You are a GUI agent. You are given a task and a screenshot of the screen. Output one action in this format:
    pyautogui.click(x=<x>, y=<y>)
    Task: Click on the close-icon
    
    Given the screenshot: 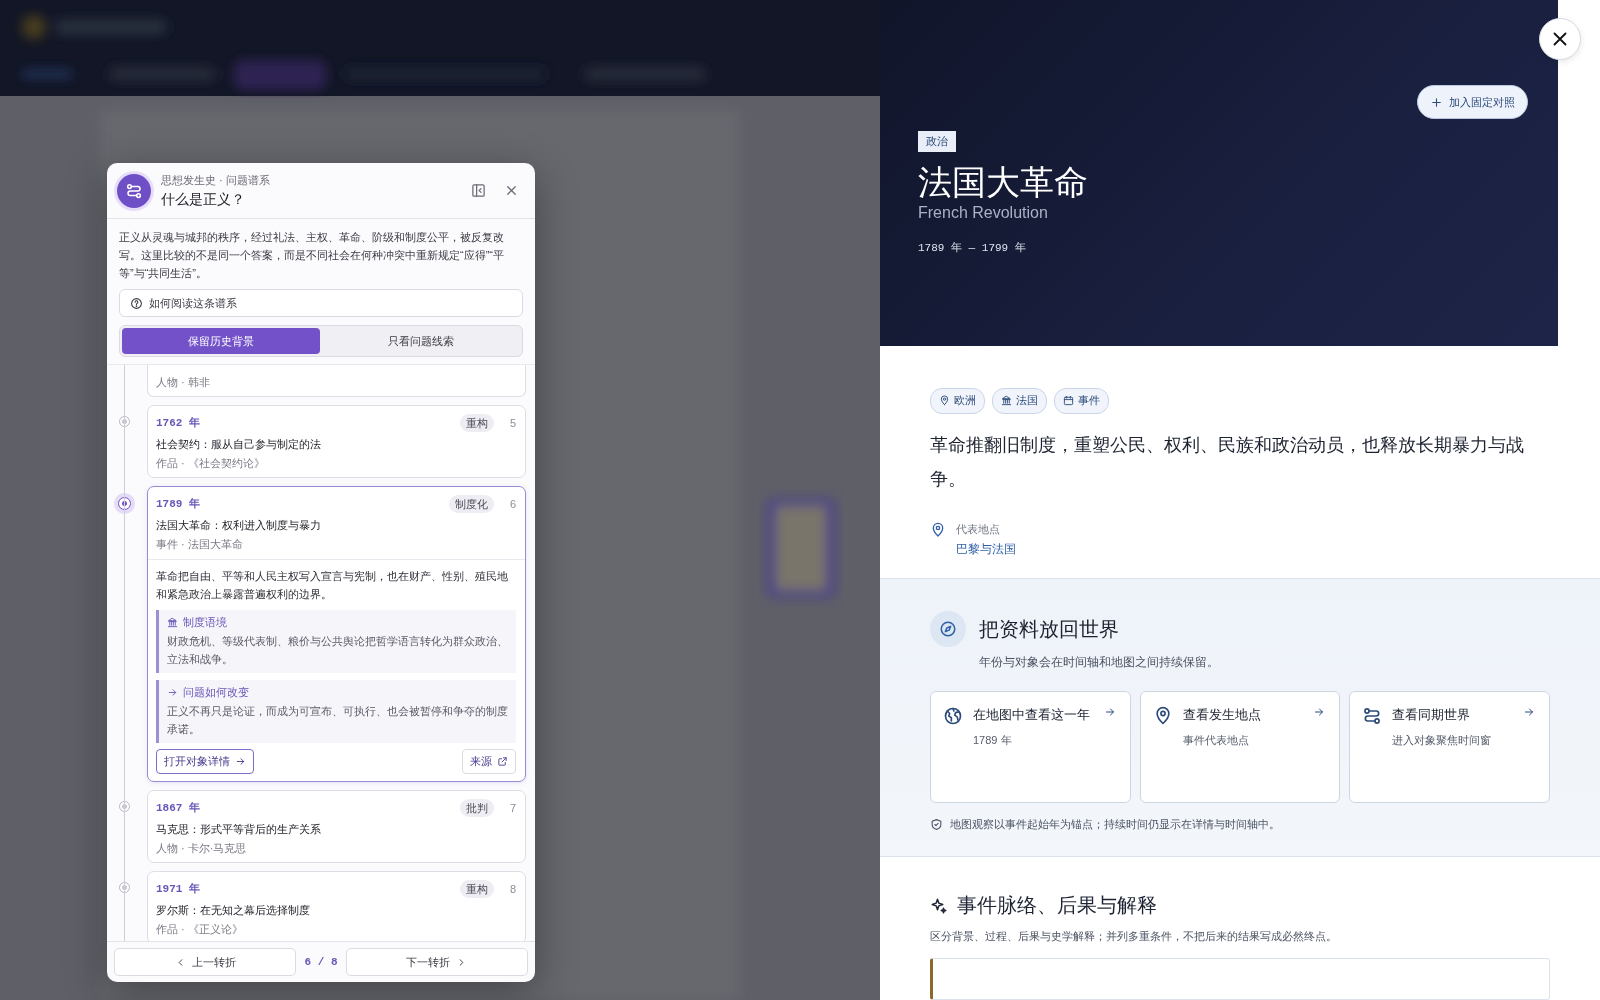 What is the action you would take?
    pyautogui.click(x=511, y=190)
    